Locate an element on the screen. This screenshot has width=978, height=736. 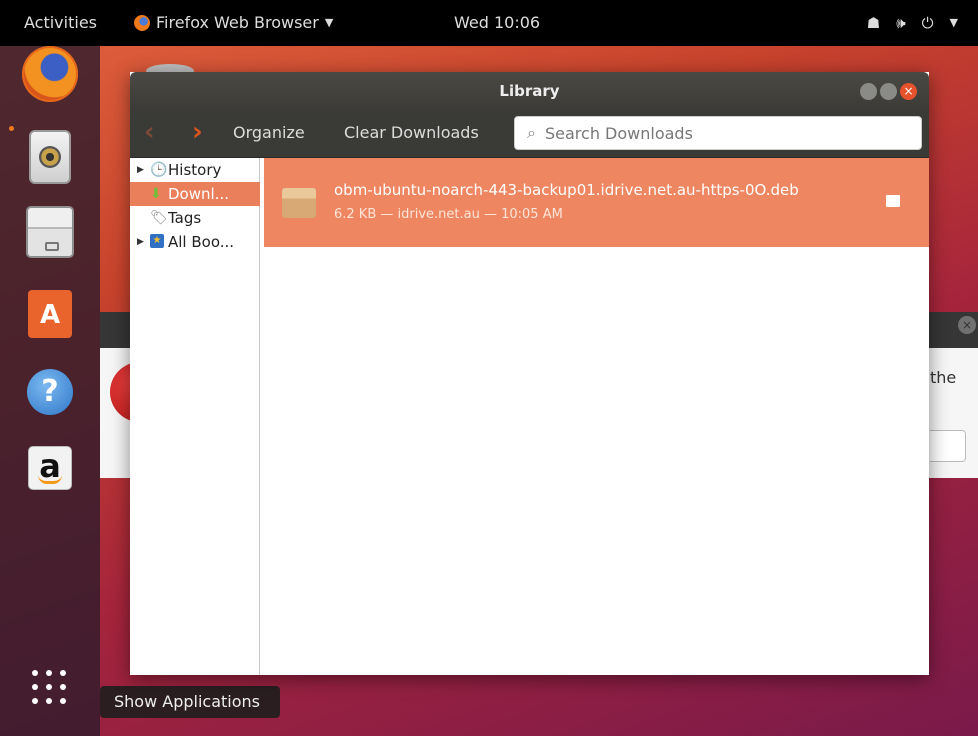
dock-firefox is located at coordinates (50, 74).